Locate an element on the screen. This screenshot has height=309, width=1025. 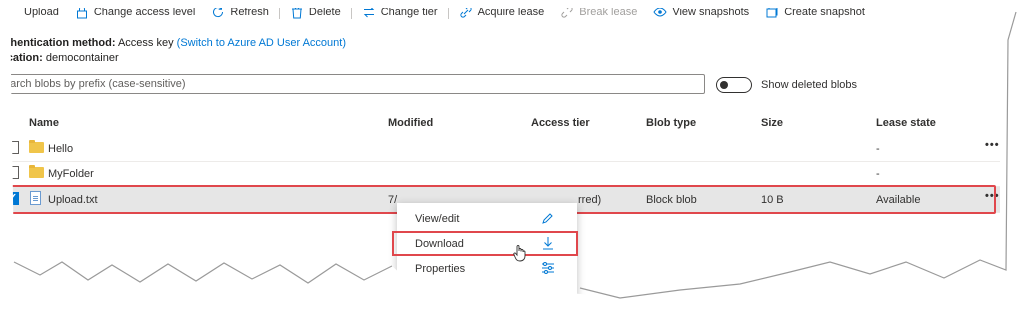
auth-method-label: uthentication method: is located at coordinates (58, 43).